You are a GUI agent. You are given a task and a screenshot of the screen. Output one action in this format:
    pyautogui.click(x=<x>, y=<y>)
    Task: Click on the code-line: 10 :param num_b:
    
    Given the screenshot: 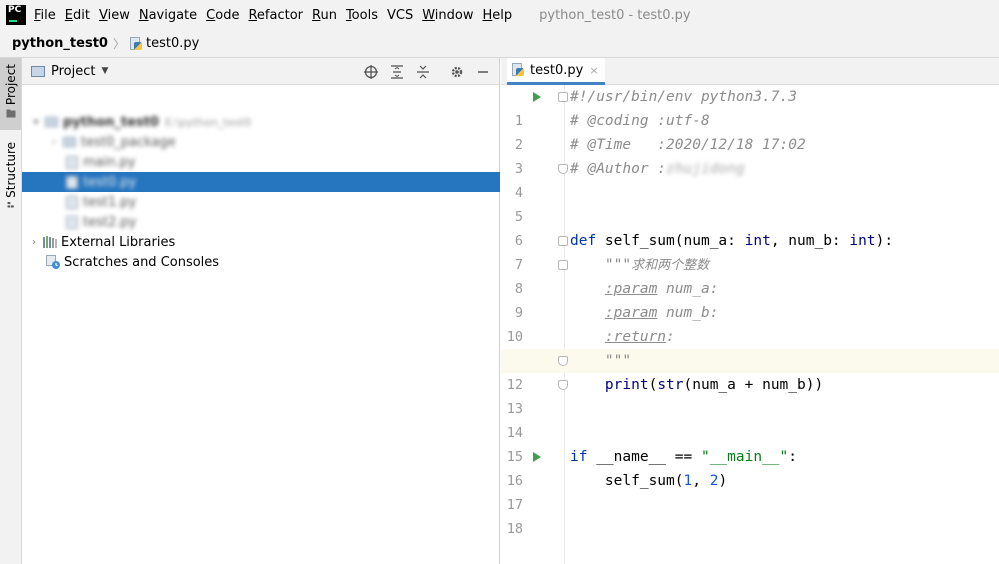 What is the action you would take?
    pyautogui.click(x=750, y=323)
    